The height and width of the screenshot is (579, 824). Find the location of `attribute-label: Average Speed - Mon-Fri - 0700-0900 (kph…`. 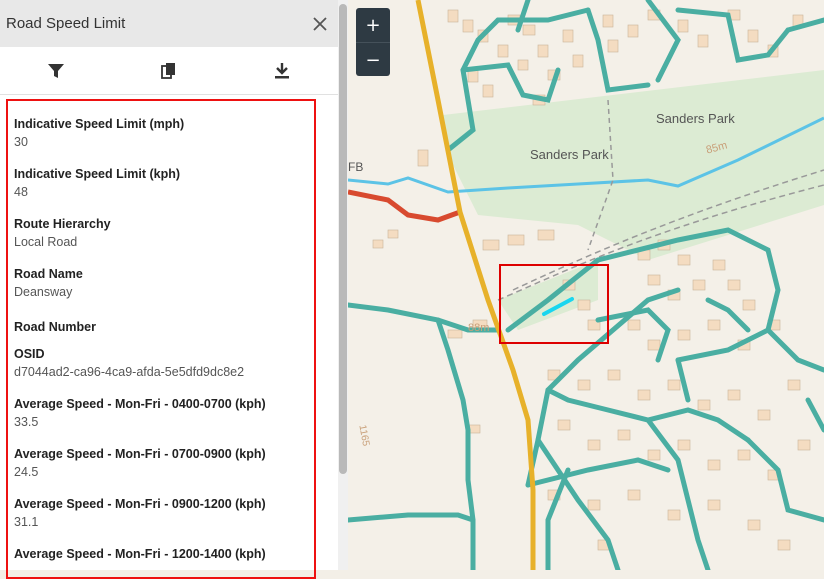

attribute-label: Average Speed - Mon-Fri - 0700-0900 (kph… is located at coordinates (140, 454).